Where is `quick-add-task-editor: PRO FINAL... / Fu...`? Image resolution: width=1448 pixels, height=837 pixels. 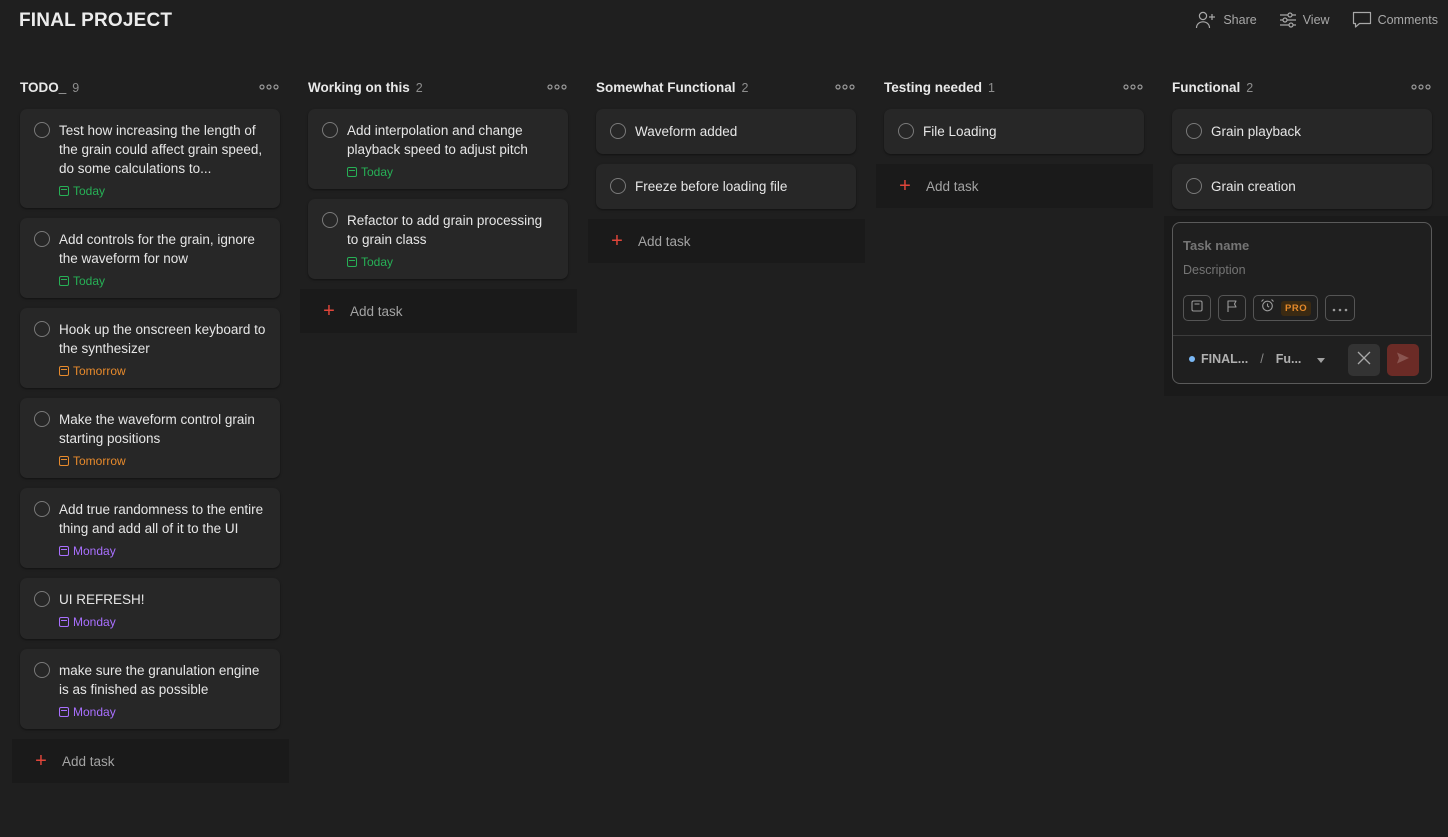 quick-add-task-editor: PRO FINAL... / Fu... is located at coordinates (1302, 303).